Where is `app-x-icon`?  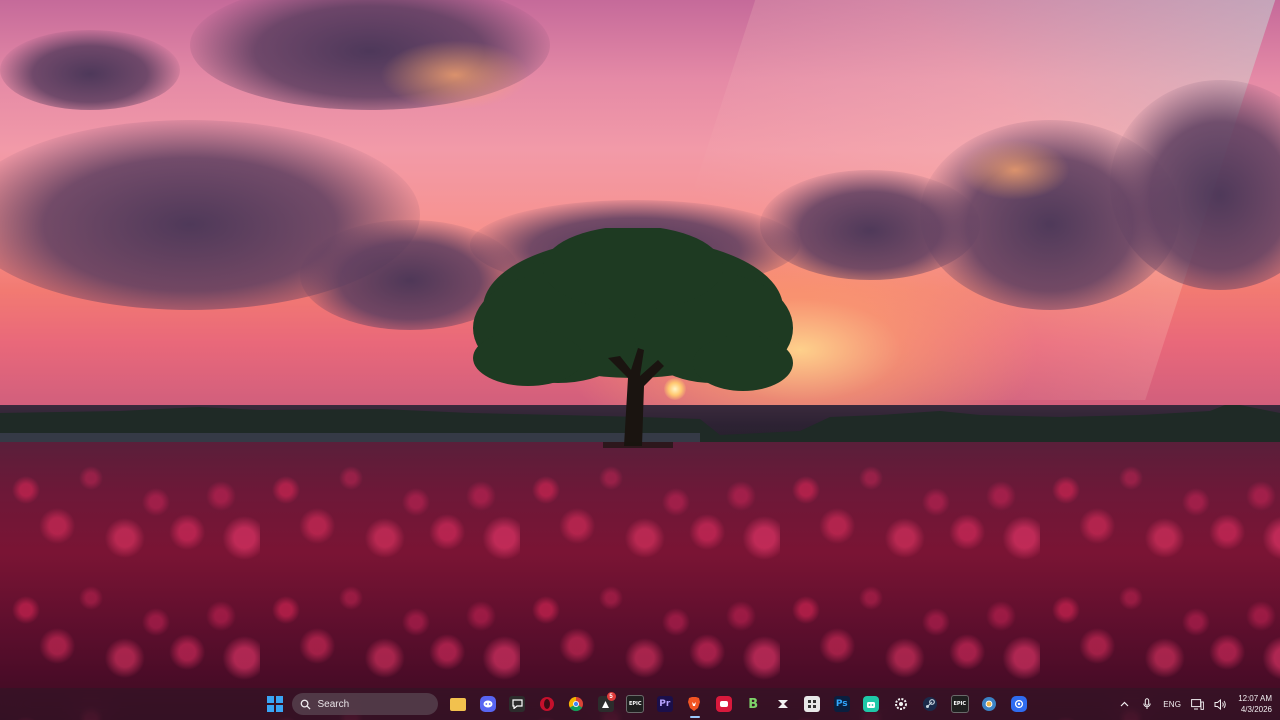 app-x-icon is located at coordinates (783, 704).